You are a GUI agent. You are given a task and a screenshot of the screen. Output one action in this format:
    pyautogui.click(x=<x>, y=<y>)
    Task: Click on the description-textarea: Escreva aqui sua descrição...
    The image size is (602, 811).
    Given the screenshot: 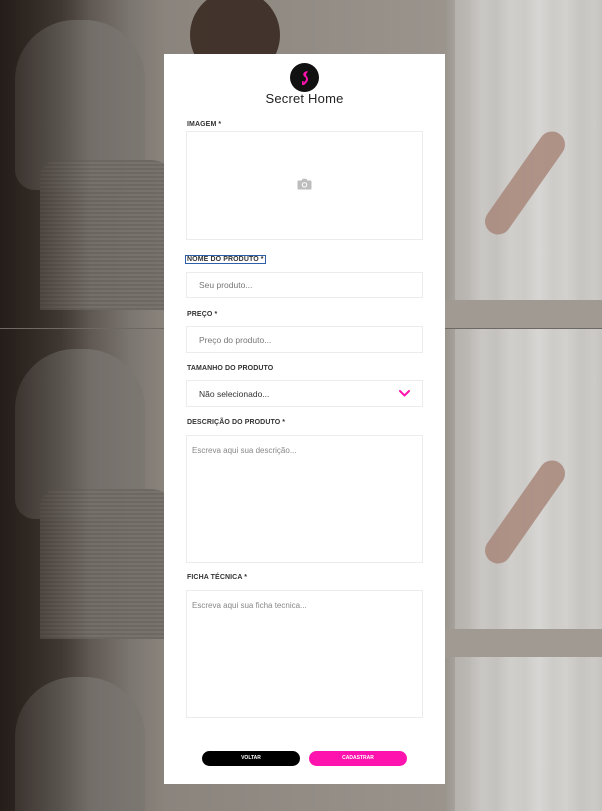 What is the action you would take?
    pyautogui.click(x=304, y=499)
    